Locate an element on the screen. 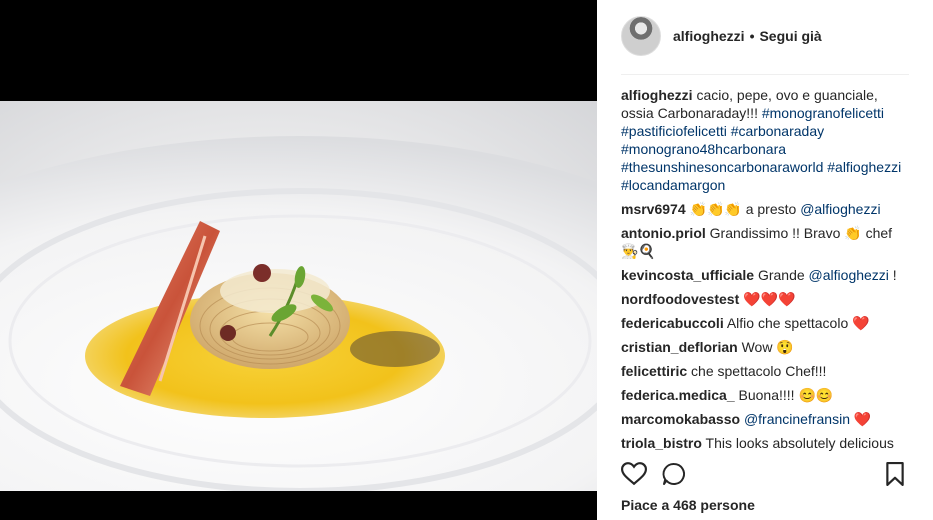 Image resolution: width=933 pixels, height=520 pixels. comment-text: Wow 😲 is located at coordinates (765, 347).